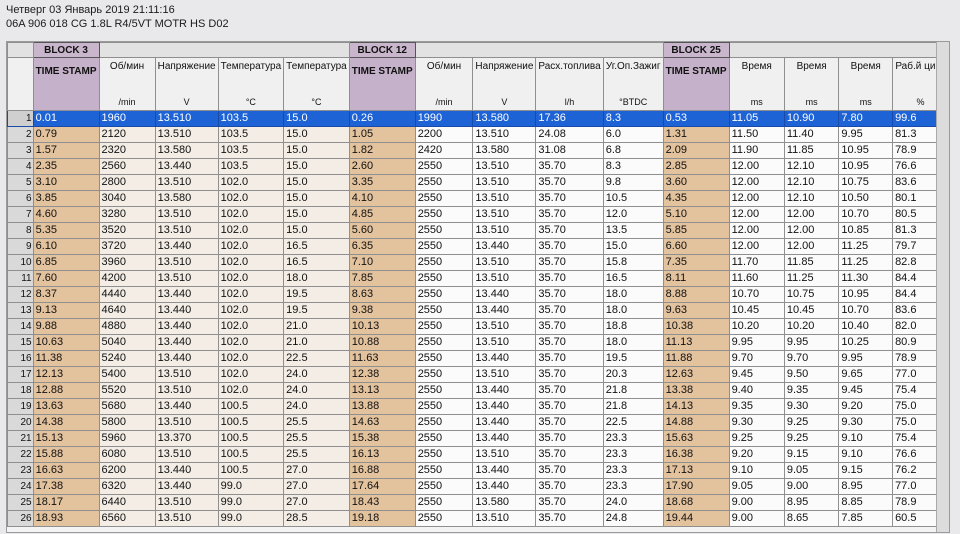 The image size is (960, 534). I want to click on table-cell: 10.5, so click(633, 198).